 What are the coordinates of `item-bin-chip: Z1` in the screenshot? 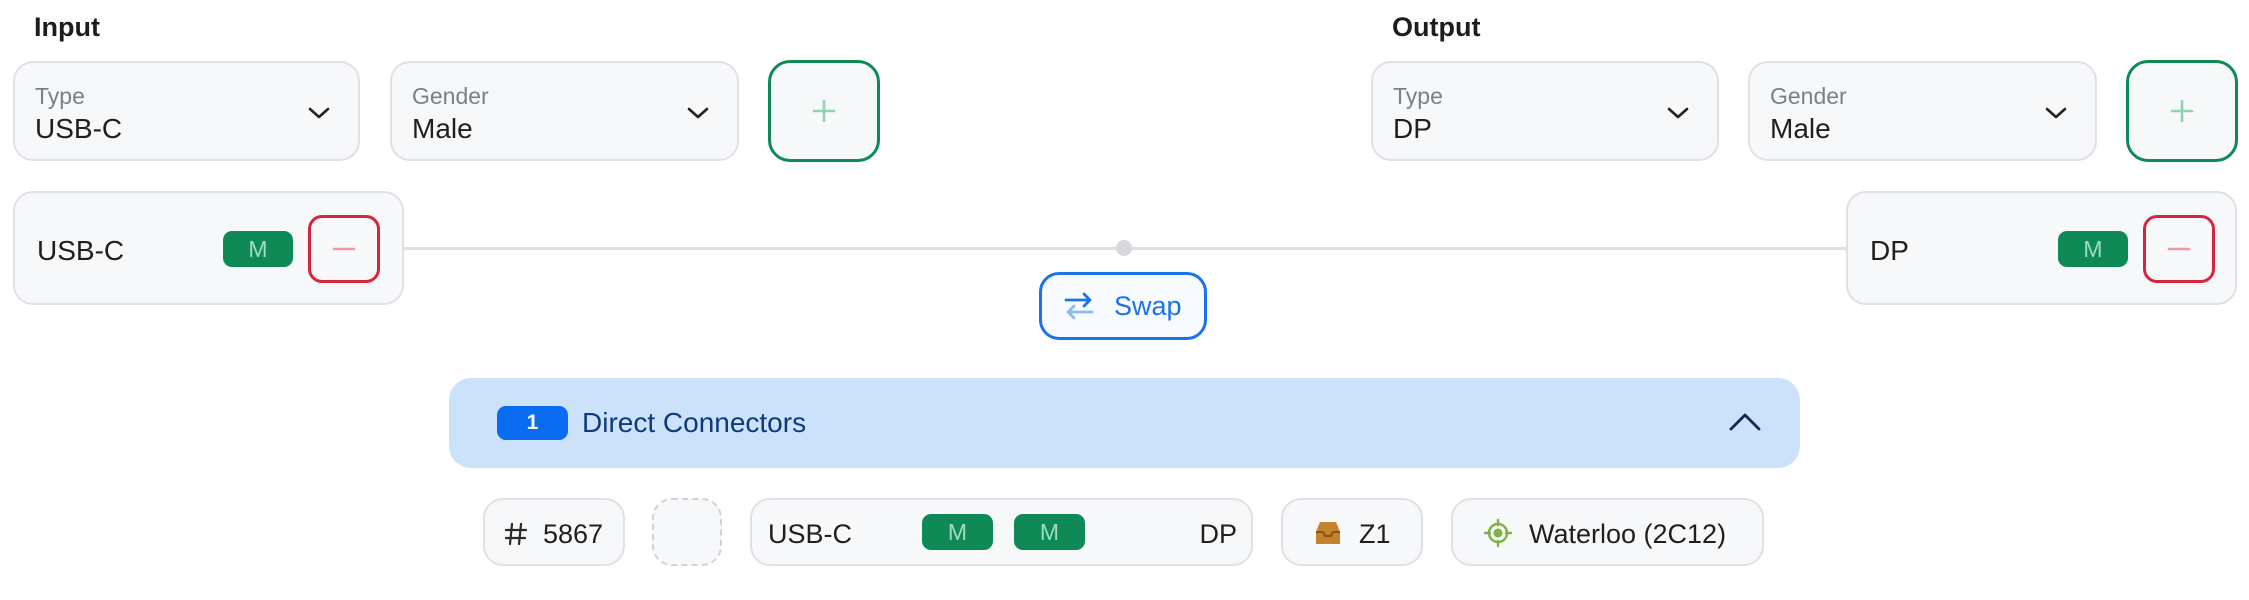 It's located at (1352, 532).